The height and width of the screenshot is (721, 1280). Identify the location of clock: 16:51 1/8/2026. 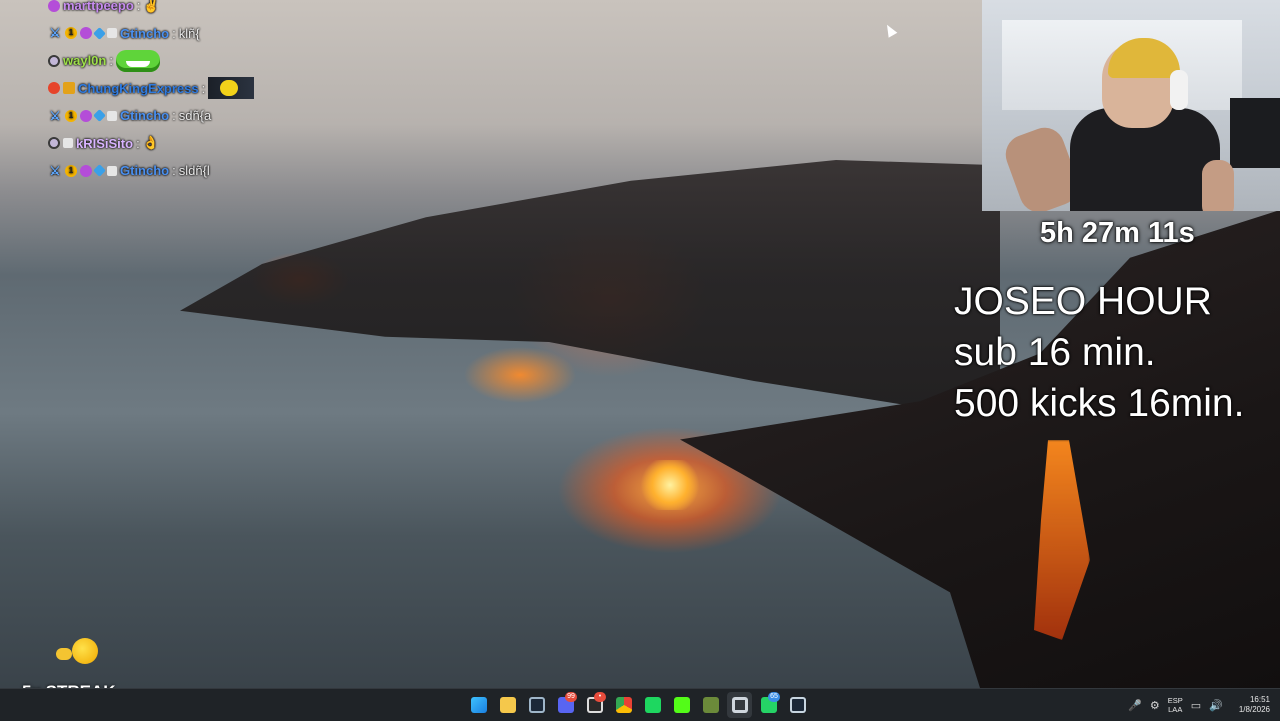
(1254, 705).